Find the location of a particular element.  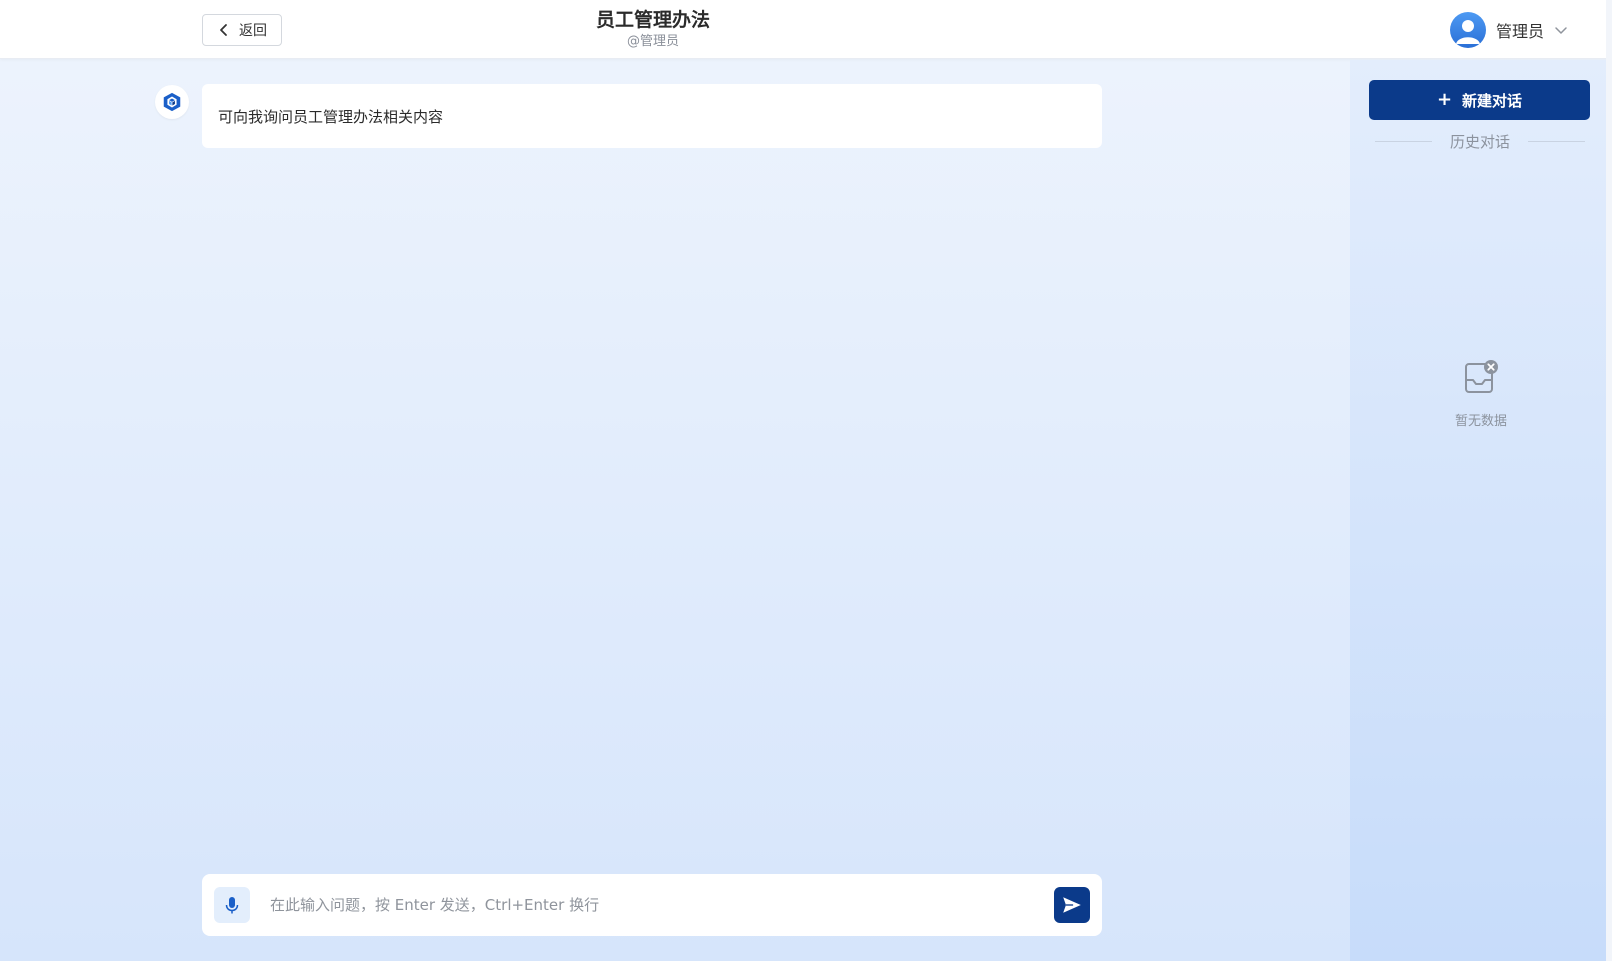

empty-text: 暂无数据 is located at coordinates (1480, 421).